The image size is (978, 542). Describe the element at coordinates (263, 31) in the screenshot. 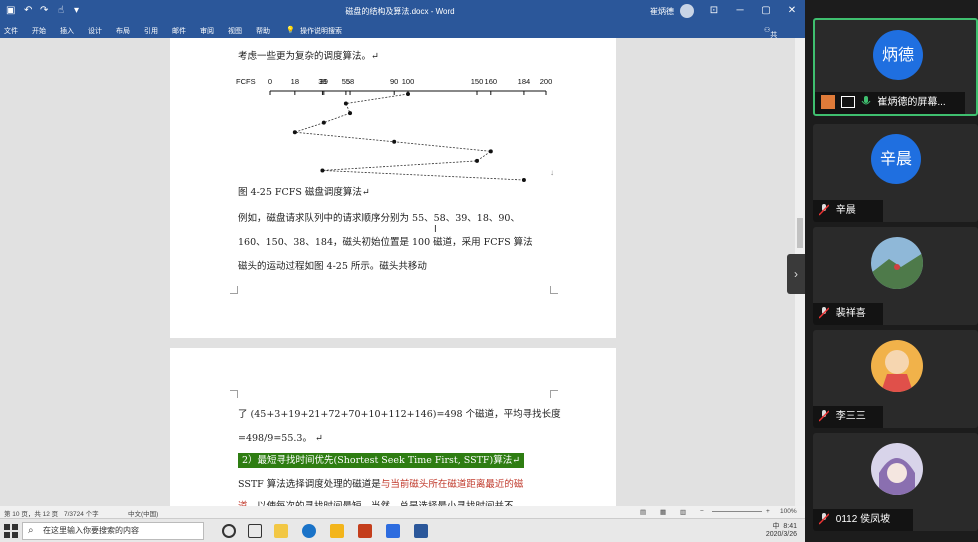

I see `tab-help: 帮助` at that location.